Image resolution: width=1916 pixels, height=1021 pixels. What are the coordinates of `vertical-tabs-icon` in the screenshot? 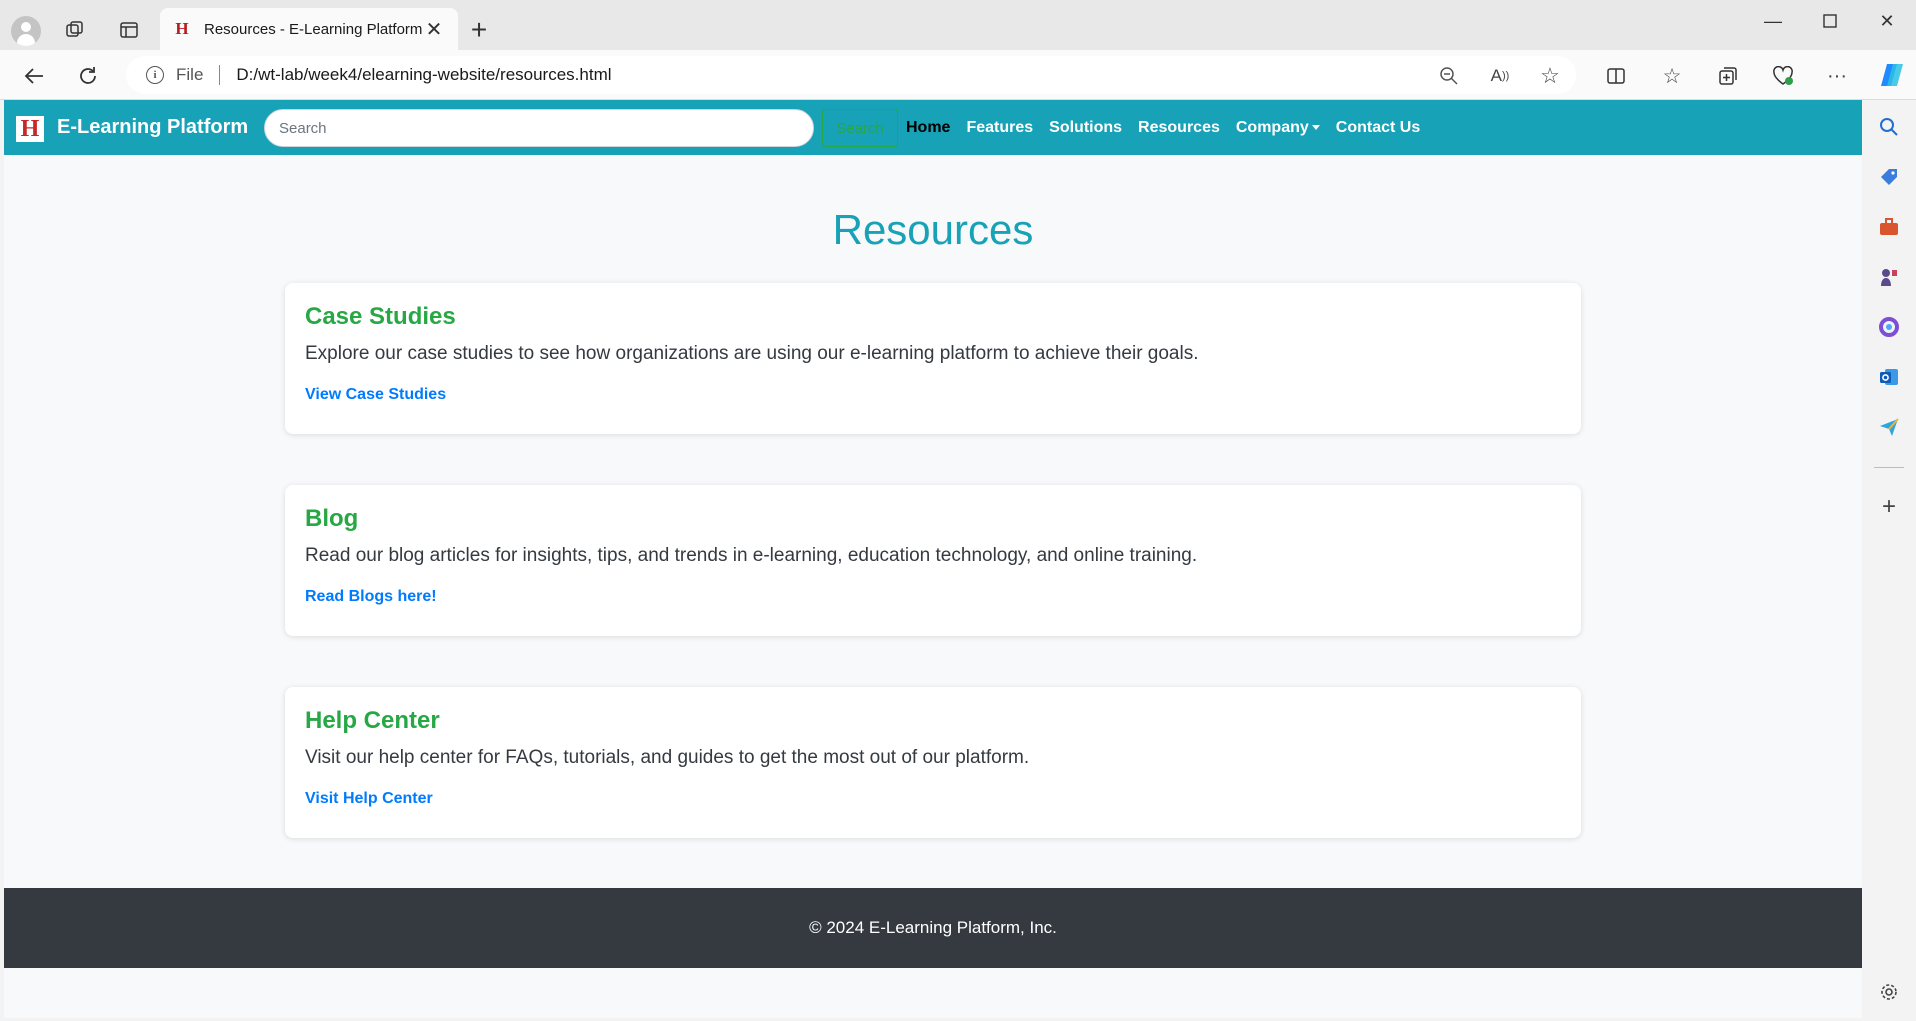 It's located at (129, 30).